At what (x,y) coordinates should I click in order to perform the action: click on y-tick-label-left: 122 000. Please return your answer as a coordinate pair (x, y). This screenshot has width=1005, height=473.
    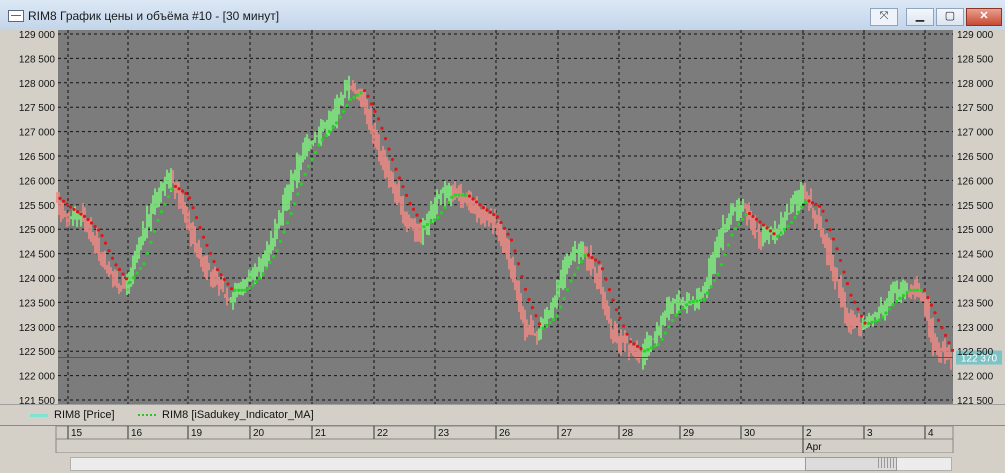
    Looking at the image, I should click on (37, 377).